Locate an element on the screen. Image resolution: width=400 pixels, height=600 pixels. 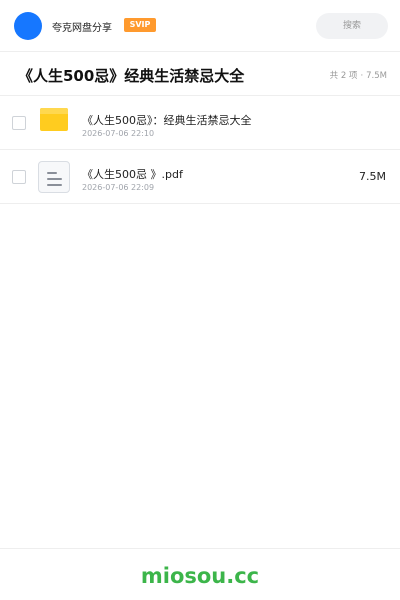
footer: miosou.cc is located at coordinates (200, 574).